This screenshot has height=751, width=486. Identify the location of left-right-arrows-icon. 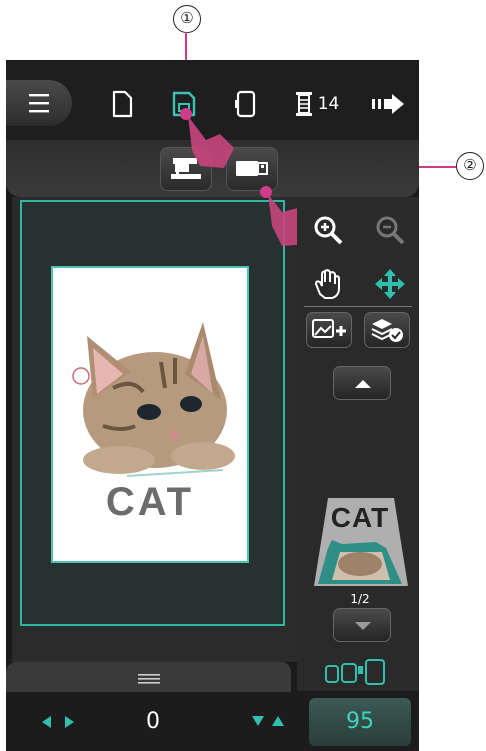
(58, 722).